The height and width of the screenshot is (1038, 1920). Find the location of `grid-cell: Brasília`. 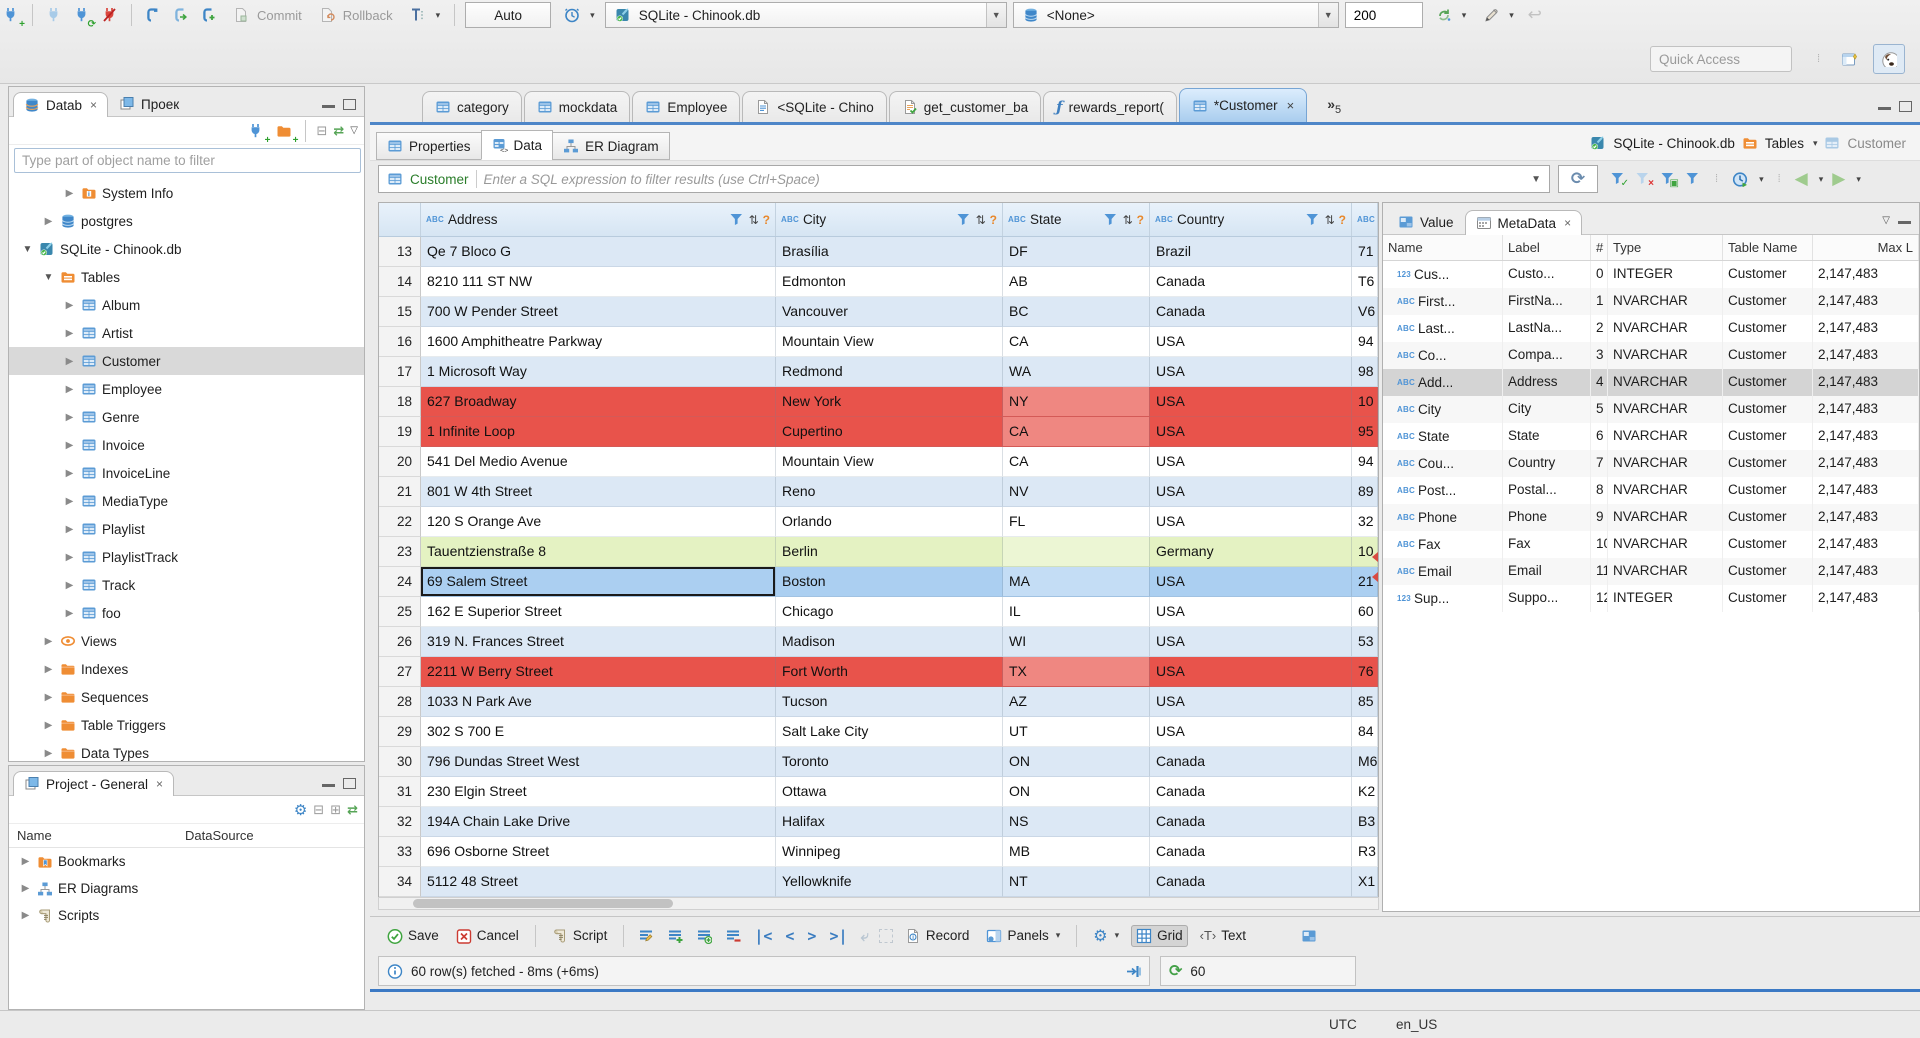

grid-cell: Brasília is located at coordinates (889, 252).